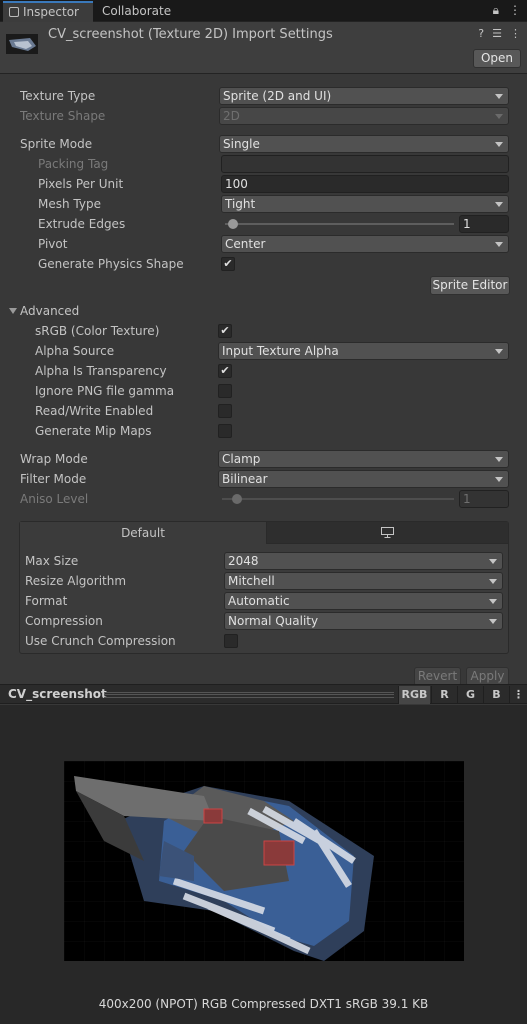 This screenshot has height=1024, width=527. What do you see at coordinates (54, 459) in the screenshot?
I see `wrap-mode-label: Wrap Mode` at bounding box center [54, 459].